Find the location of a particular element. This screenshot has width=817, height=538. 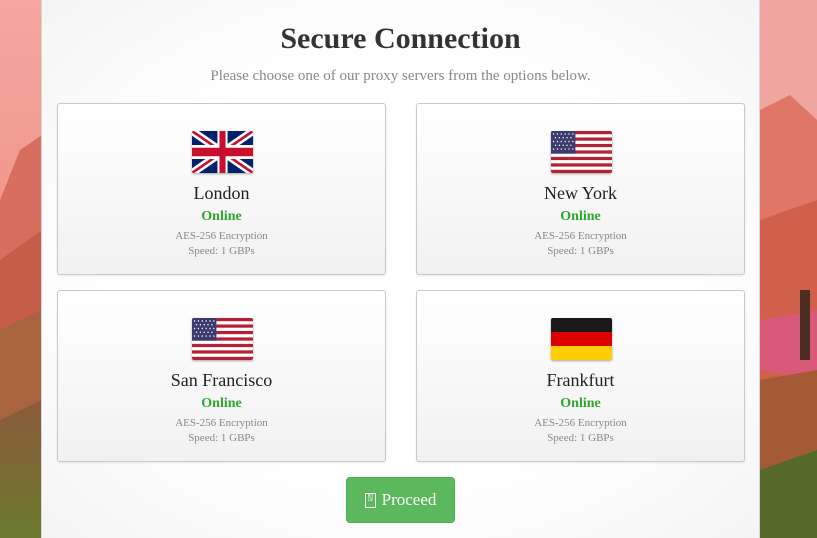

page-title: Secure Connection is located at coordinates (400, 38).